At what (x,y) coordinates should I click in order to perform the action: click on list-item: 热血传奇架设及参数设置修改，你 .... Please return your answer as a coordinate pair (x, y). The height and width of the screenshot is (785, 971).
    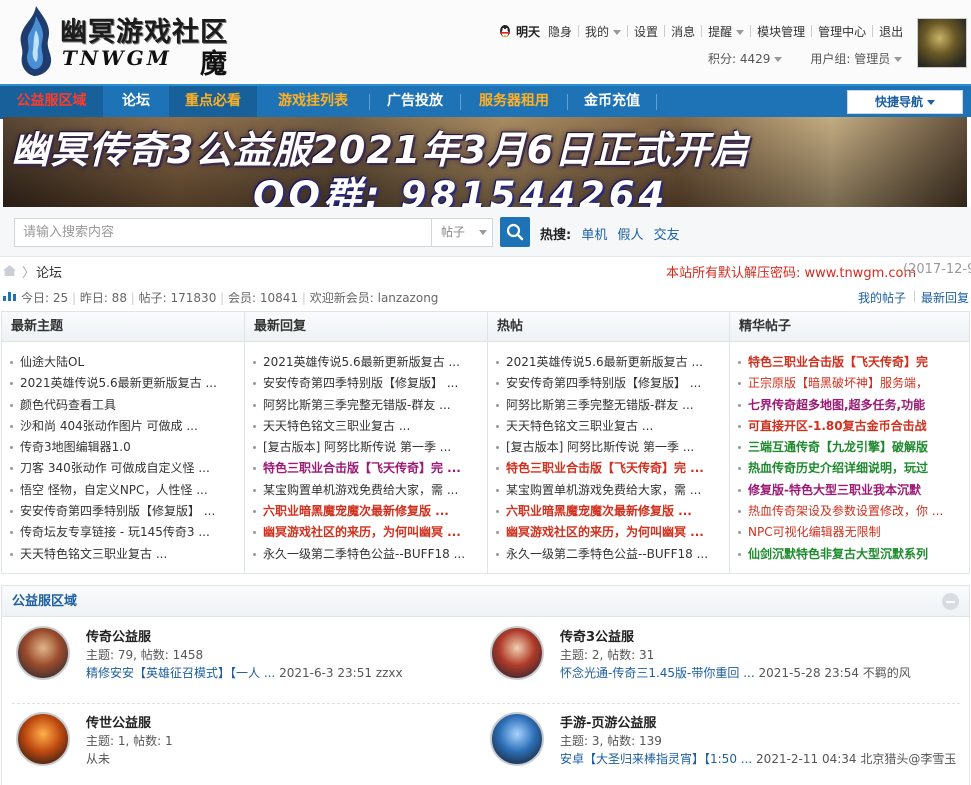
    Looking at the image, I should click on (852, 511).